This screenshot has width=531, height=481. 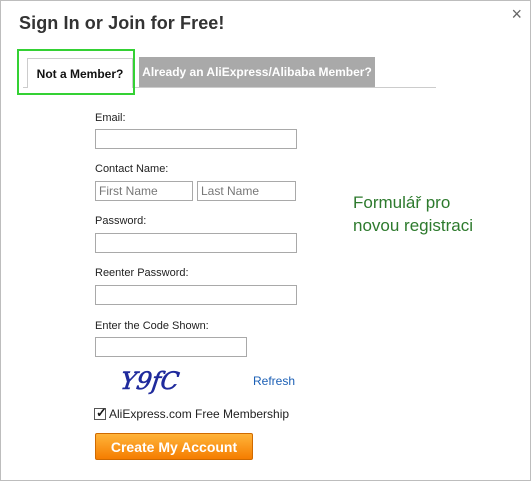 What do you see at coordinates (413, 225) in the screenshot?
I see `annotation-line-2: novou registraci` at bounding box center [413, 225].